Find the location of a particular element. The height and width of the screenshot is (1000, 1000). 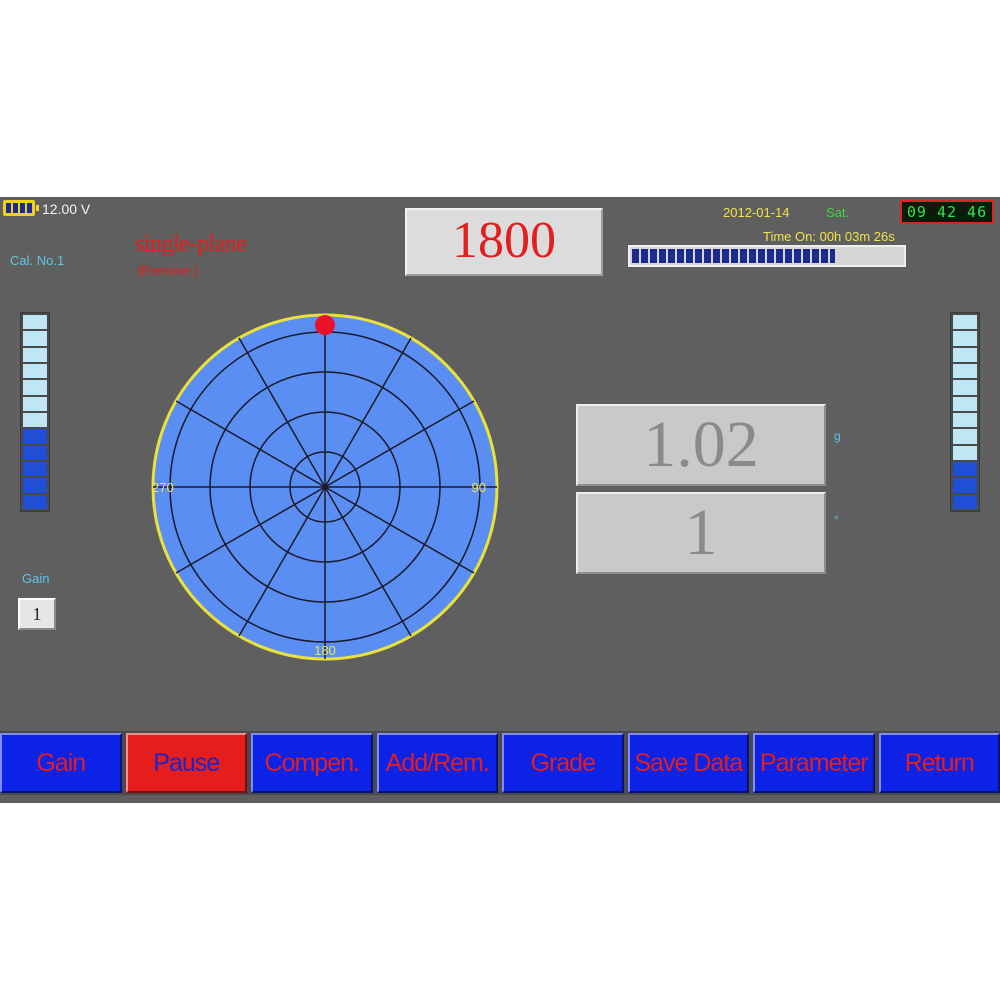

toolbar-button-return: Return is located at coordinates (939, 763).